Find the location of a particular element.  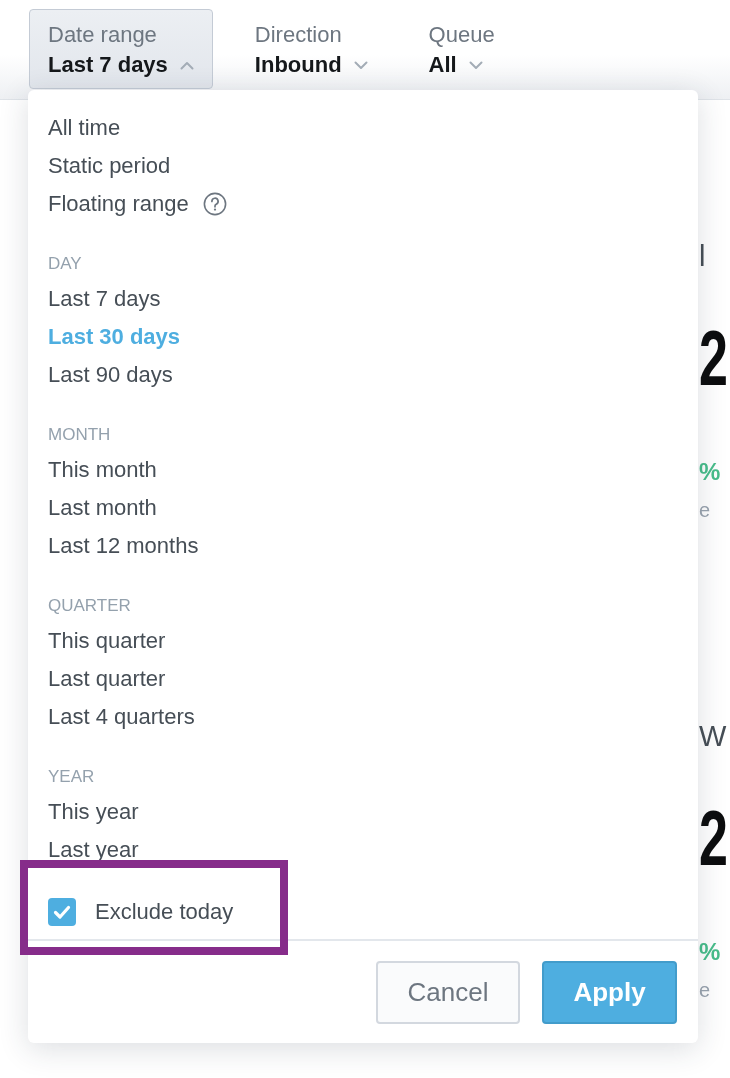

kpi-title: W is located at coordinates (713, 736).